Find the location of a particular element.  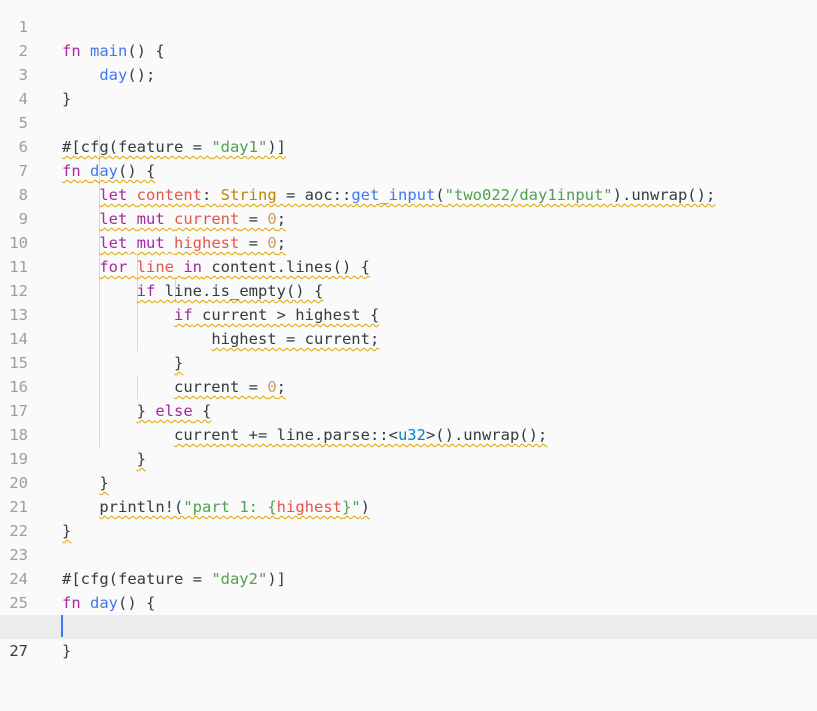

code-line: 14 } is located at coordinates (408, 337).